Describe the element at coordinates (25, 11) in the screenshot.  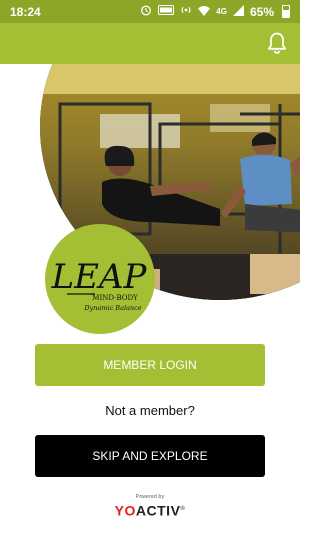
I see `status-time: 18:24` at that location.